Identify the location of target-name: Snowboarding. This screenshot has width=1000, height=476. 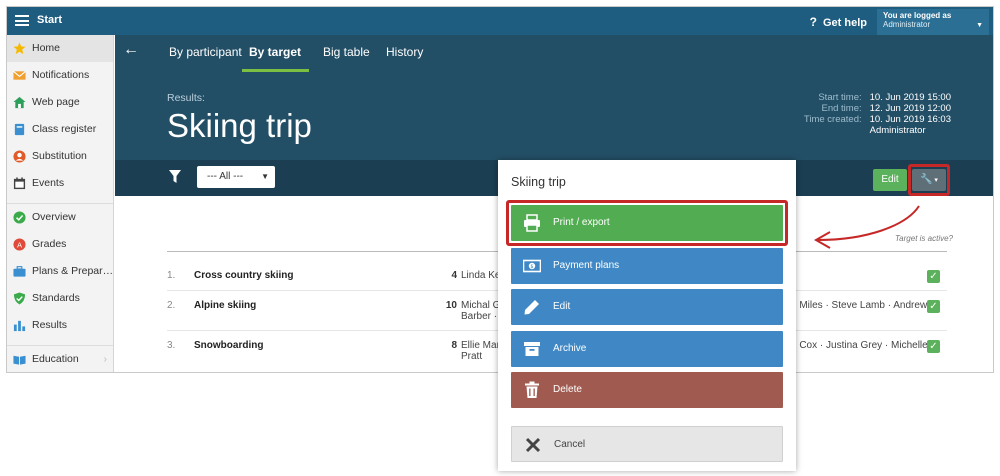
(228, 345).